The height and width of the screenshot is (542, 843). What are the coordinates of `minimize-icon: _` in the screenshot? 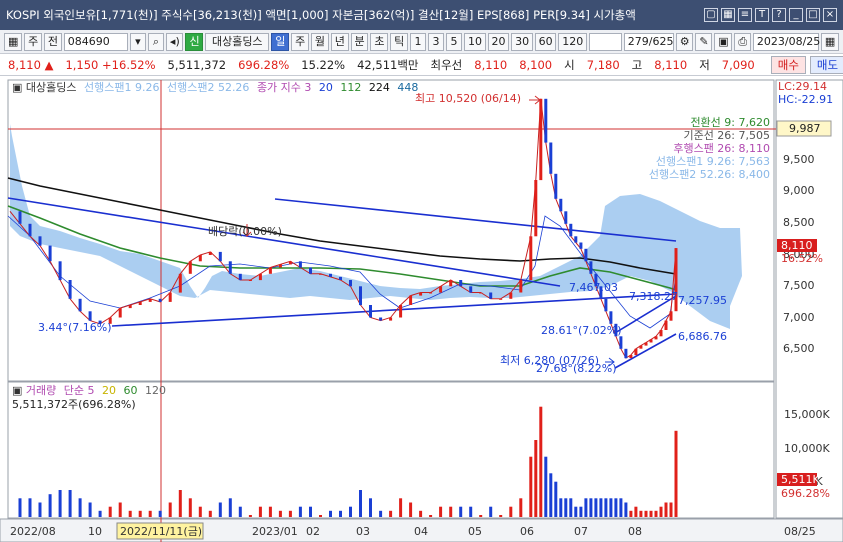 It's located at (796, 15).